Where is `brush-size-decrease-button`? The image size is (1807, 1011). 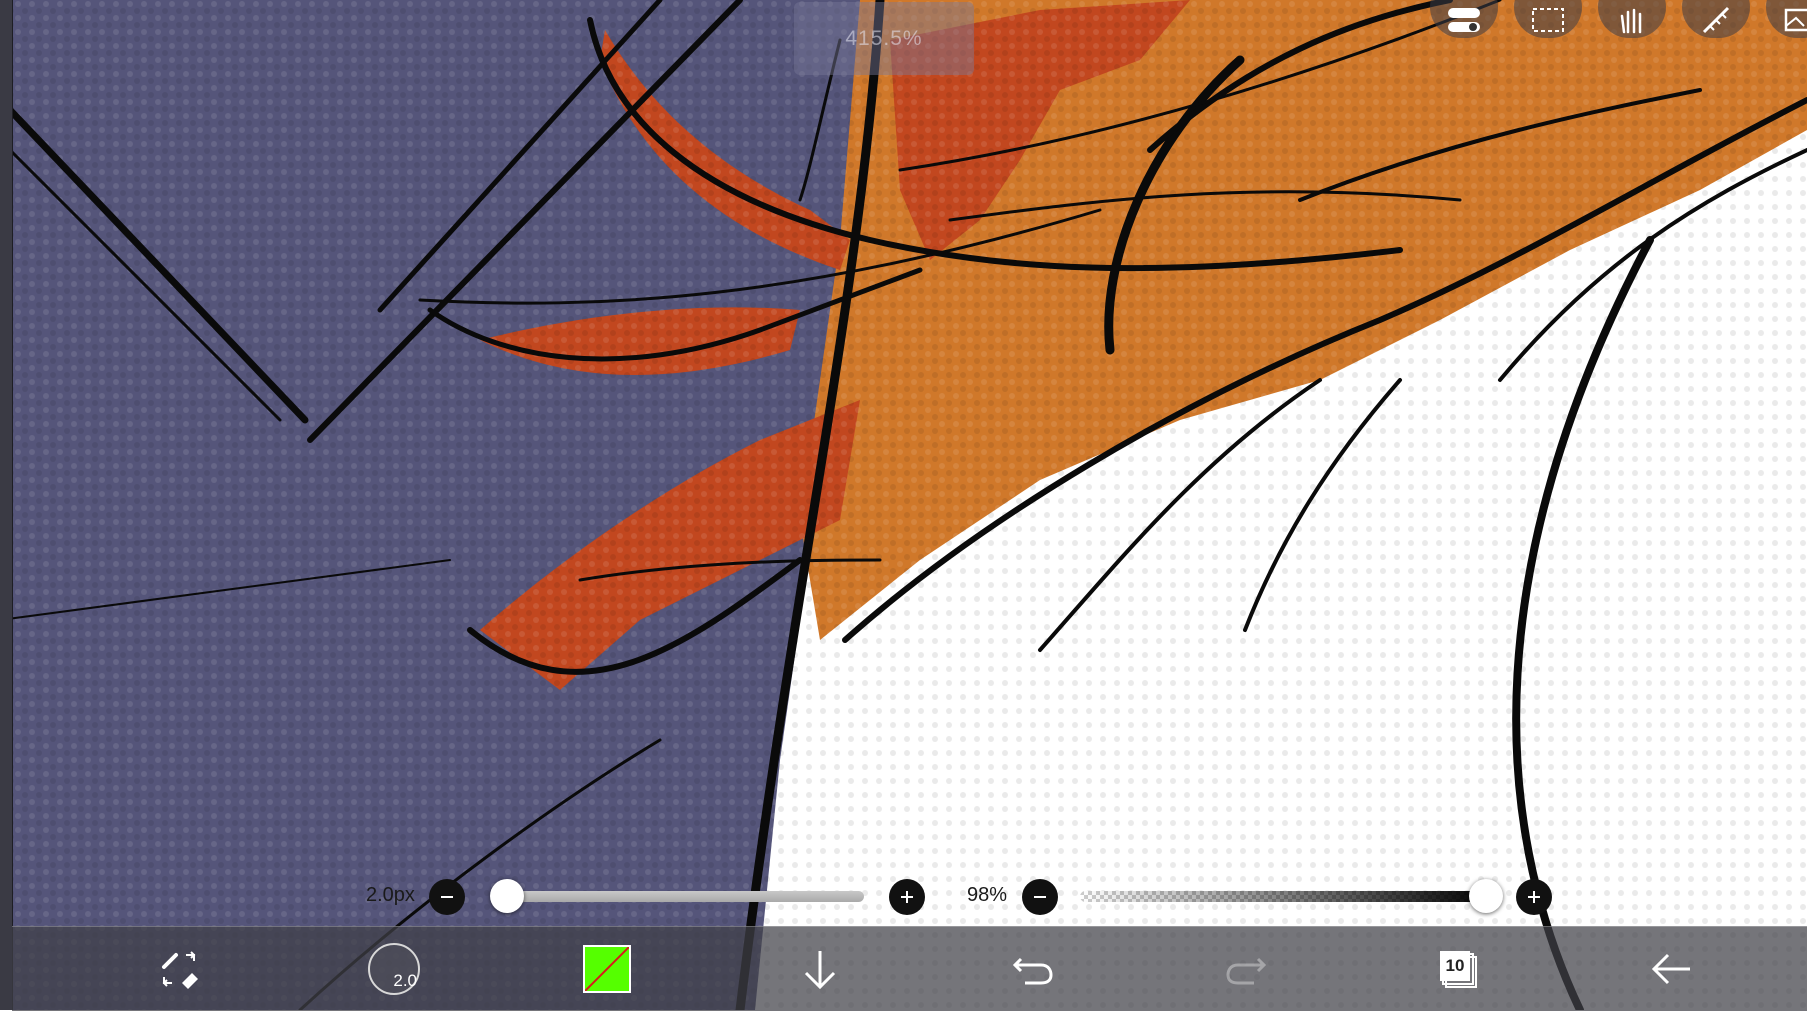 brush-size-decrease-button is located at coordinates (447, 897).